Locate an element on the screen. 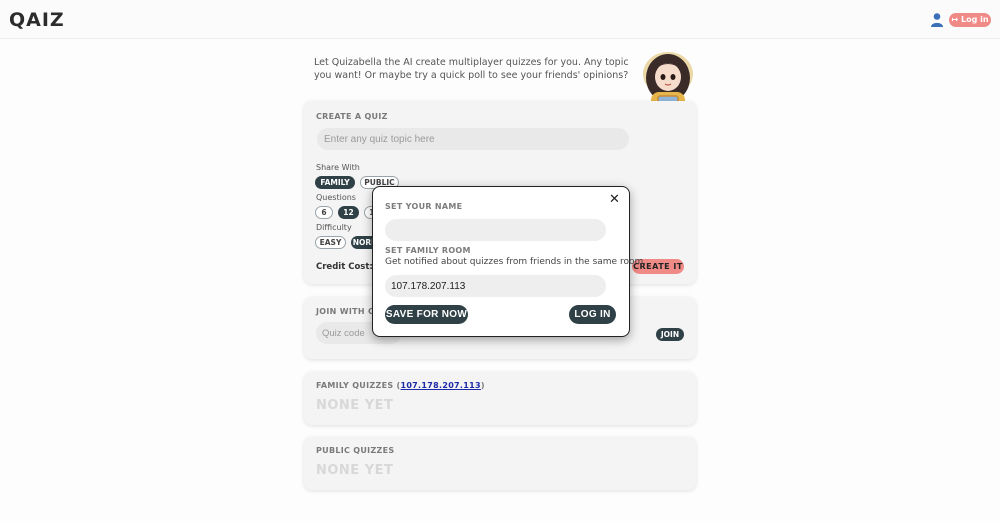 This screenshot has height=521, width=1000. quiz-topic-input is located at coordinates (473, 139).